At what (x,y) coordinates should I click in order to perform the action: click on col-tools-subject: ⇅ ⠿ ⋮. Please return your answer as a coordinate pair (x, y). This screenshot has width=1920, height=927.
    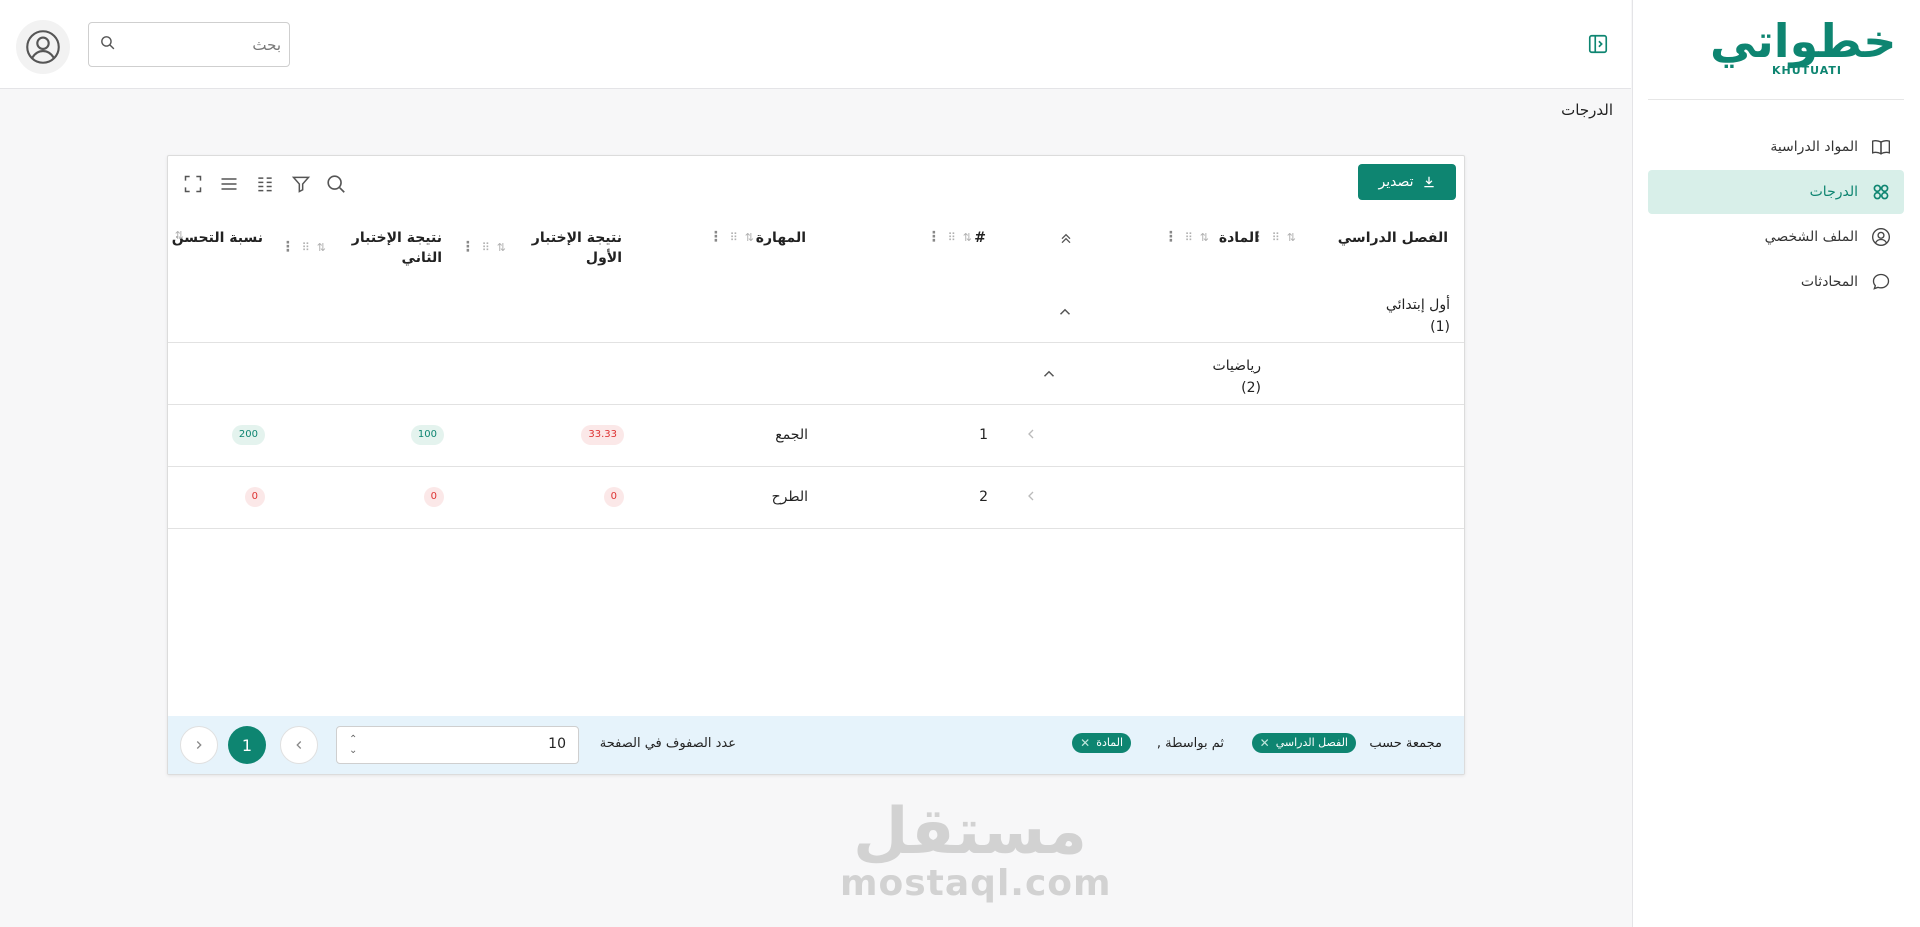
    Looking at the image, I should click on (1186, 237).